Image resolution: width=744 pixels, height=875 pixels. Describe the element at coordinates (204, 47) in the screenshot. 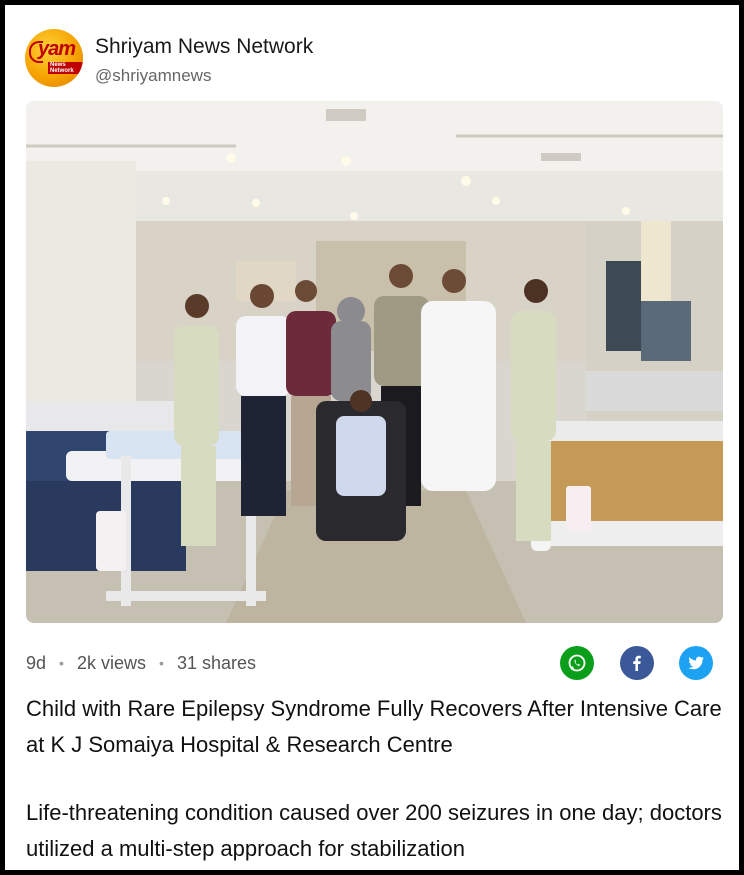

I see `publisher-name: Shriyam News Network` at that location.